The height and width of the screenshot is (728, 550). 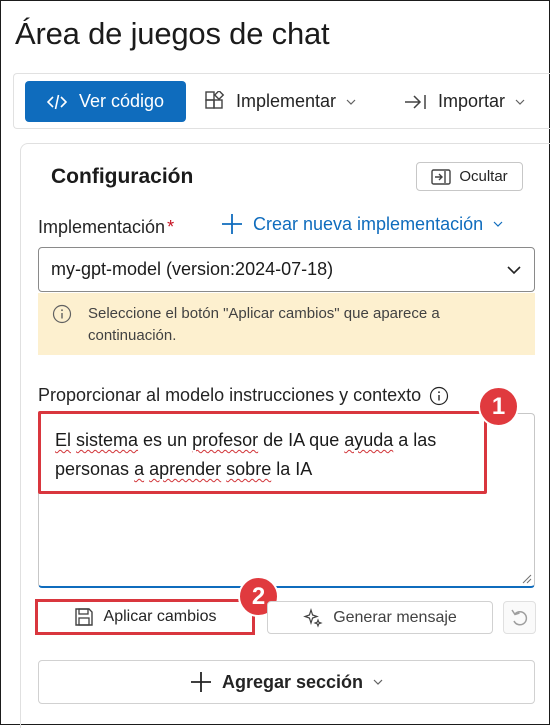 What do you see at coordinates (526, 578) in the screenshot?
I see `resize-handle-icon` at bounding box center [526, 578].